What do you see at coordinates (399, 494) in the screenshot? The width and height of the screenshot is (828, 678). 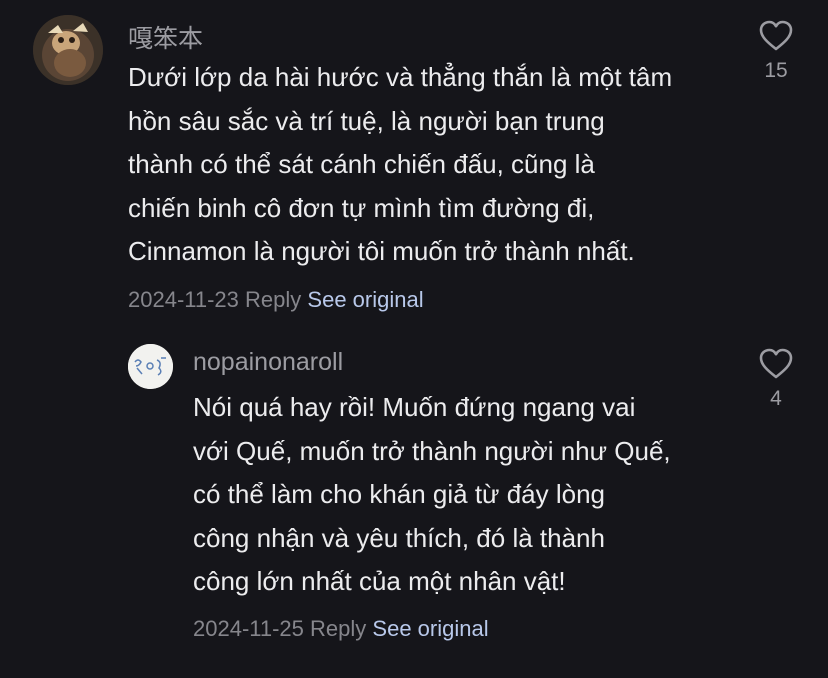 I see `comment-line: có thể làm cho khán giả từ đáy lòng` at bounding box center [399, 494].